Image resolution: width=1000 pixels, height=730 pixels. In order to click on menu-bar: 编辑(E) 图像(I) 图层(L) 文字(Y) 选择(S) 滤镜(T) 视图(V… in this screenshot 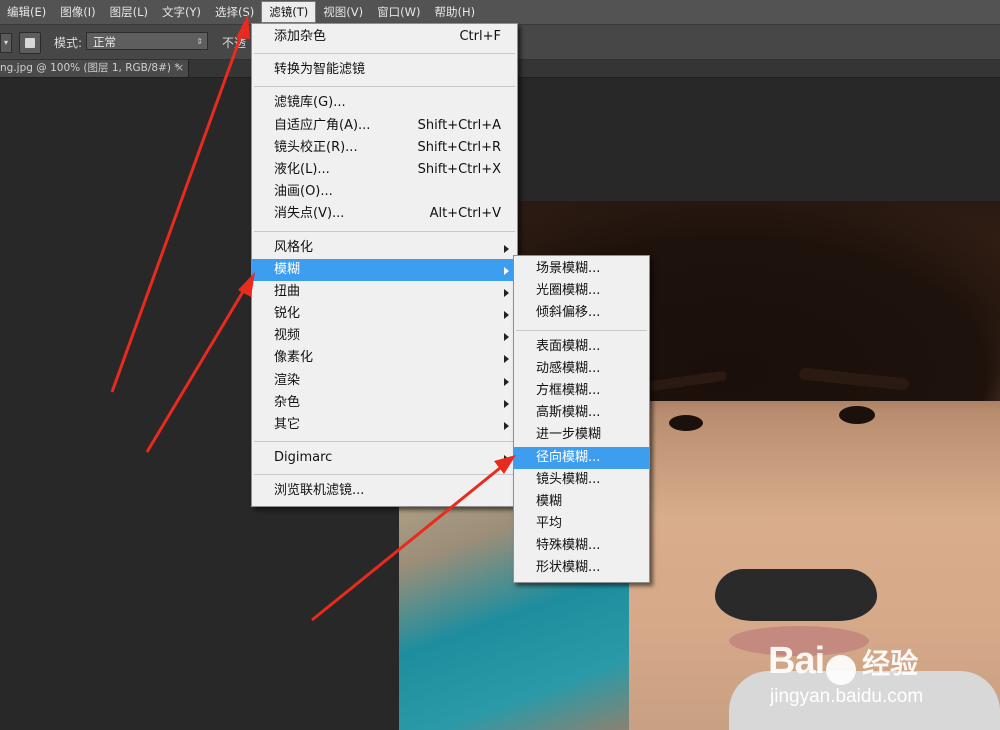, I will do `click(500, 12)`.